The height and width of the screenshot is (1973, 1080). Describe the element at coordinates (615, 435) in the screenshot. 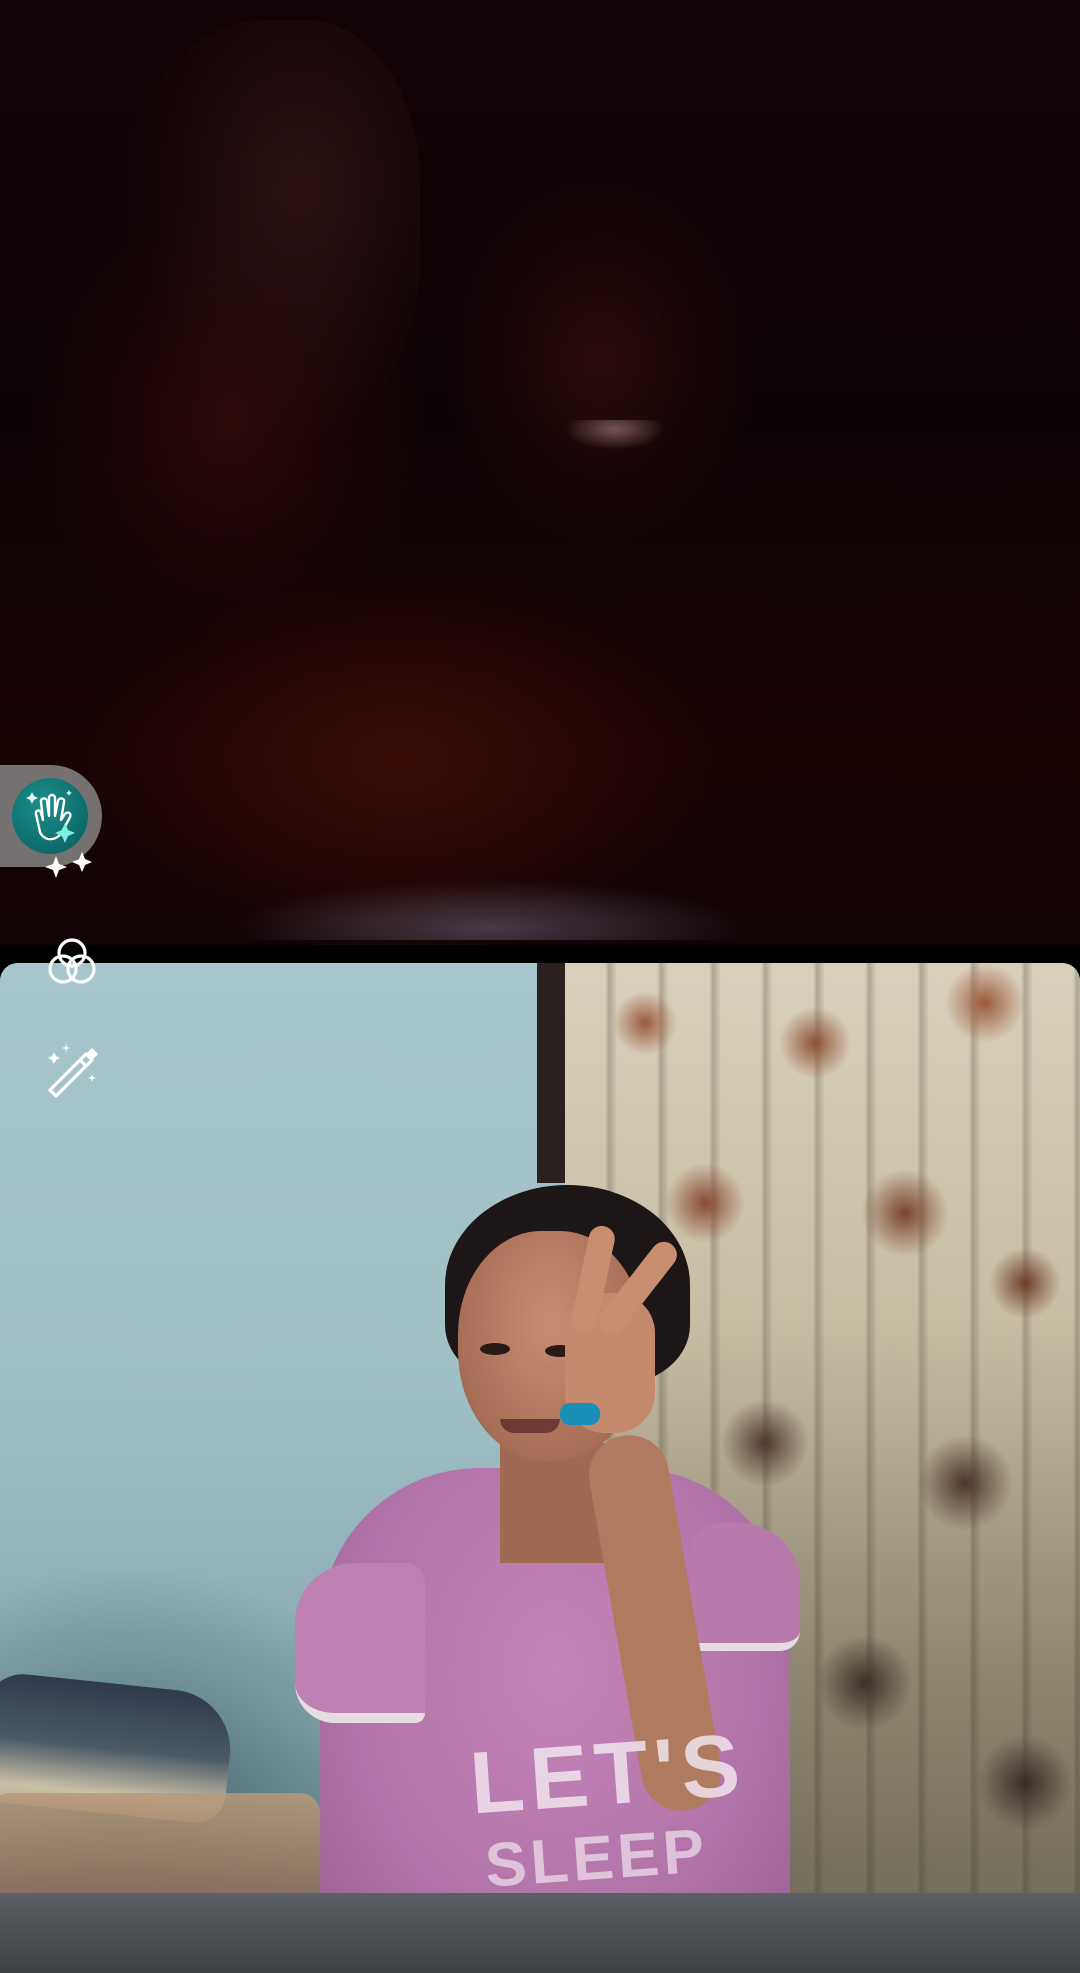

I see `remote-smile-shape` at that location.